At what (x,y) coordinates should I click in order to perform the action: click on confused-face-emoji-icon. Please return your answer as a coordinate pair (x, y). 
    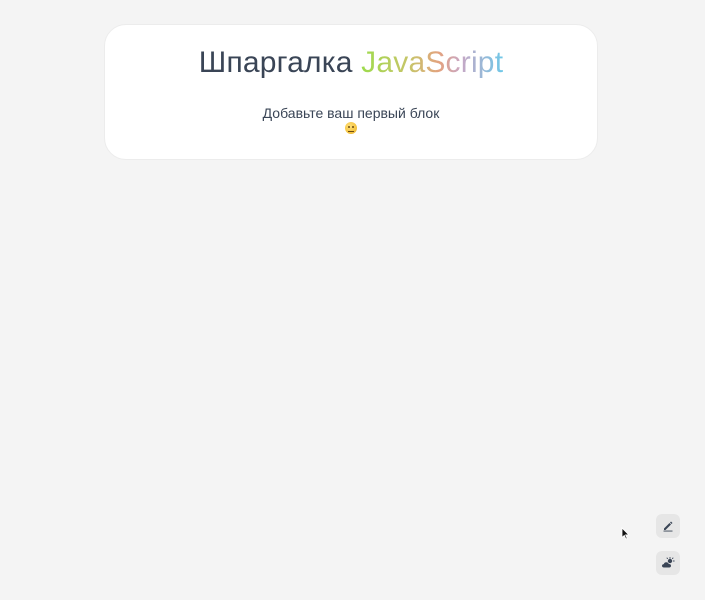
    Looking at the image, I should click on (351, 128).